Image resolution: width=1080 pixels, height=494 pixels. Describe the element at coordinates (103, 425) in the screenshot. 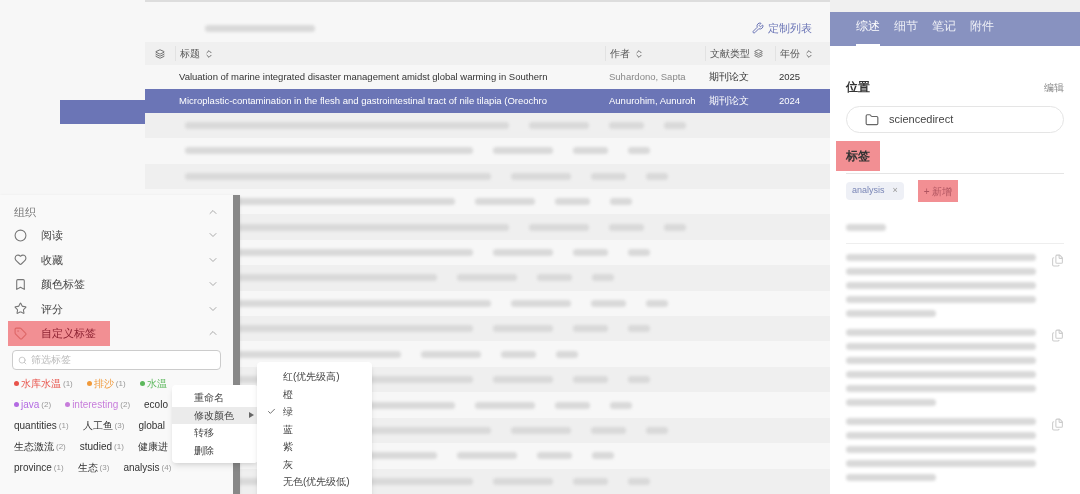

I see `tag-item: 人工鱼 (3)` at that location.